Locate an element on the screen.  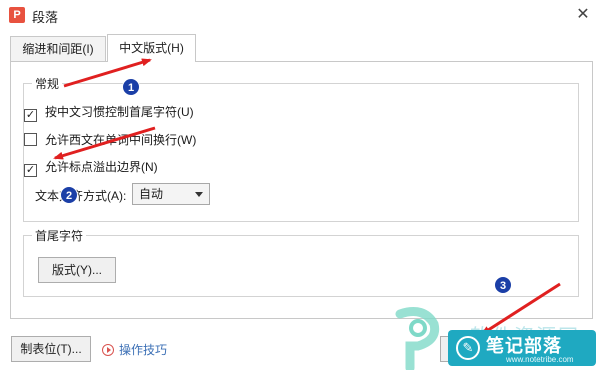
general-group-legend: 常规 is located at coordinates (47, 83).